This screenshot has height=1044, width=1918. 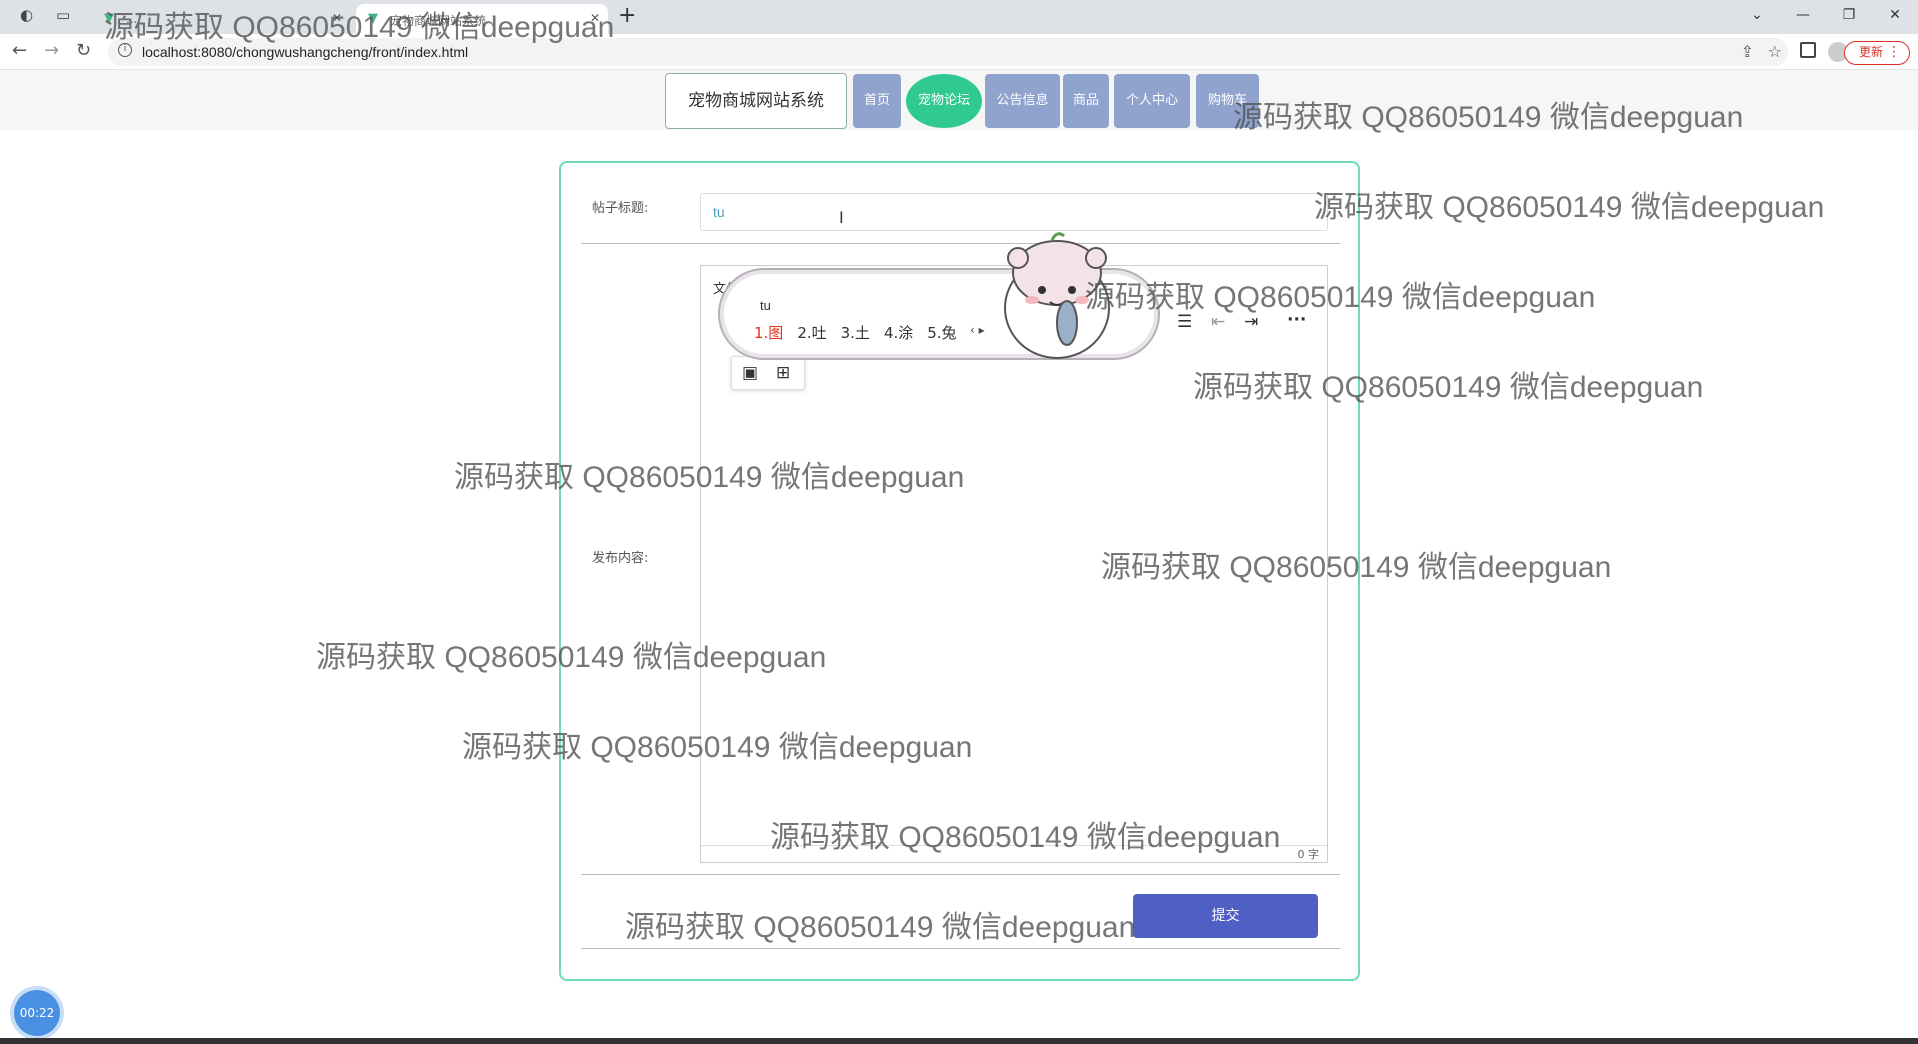 I want to click on close-window-icon: ✕, so click(x=1895, y=17).